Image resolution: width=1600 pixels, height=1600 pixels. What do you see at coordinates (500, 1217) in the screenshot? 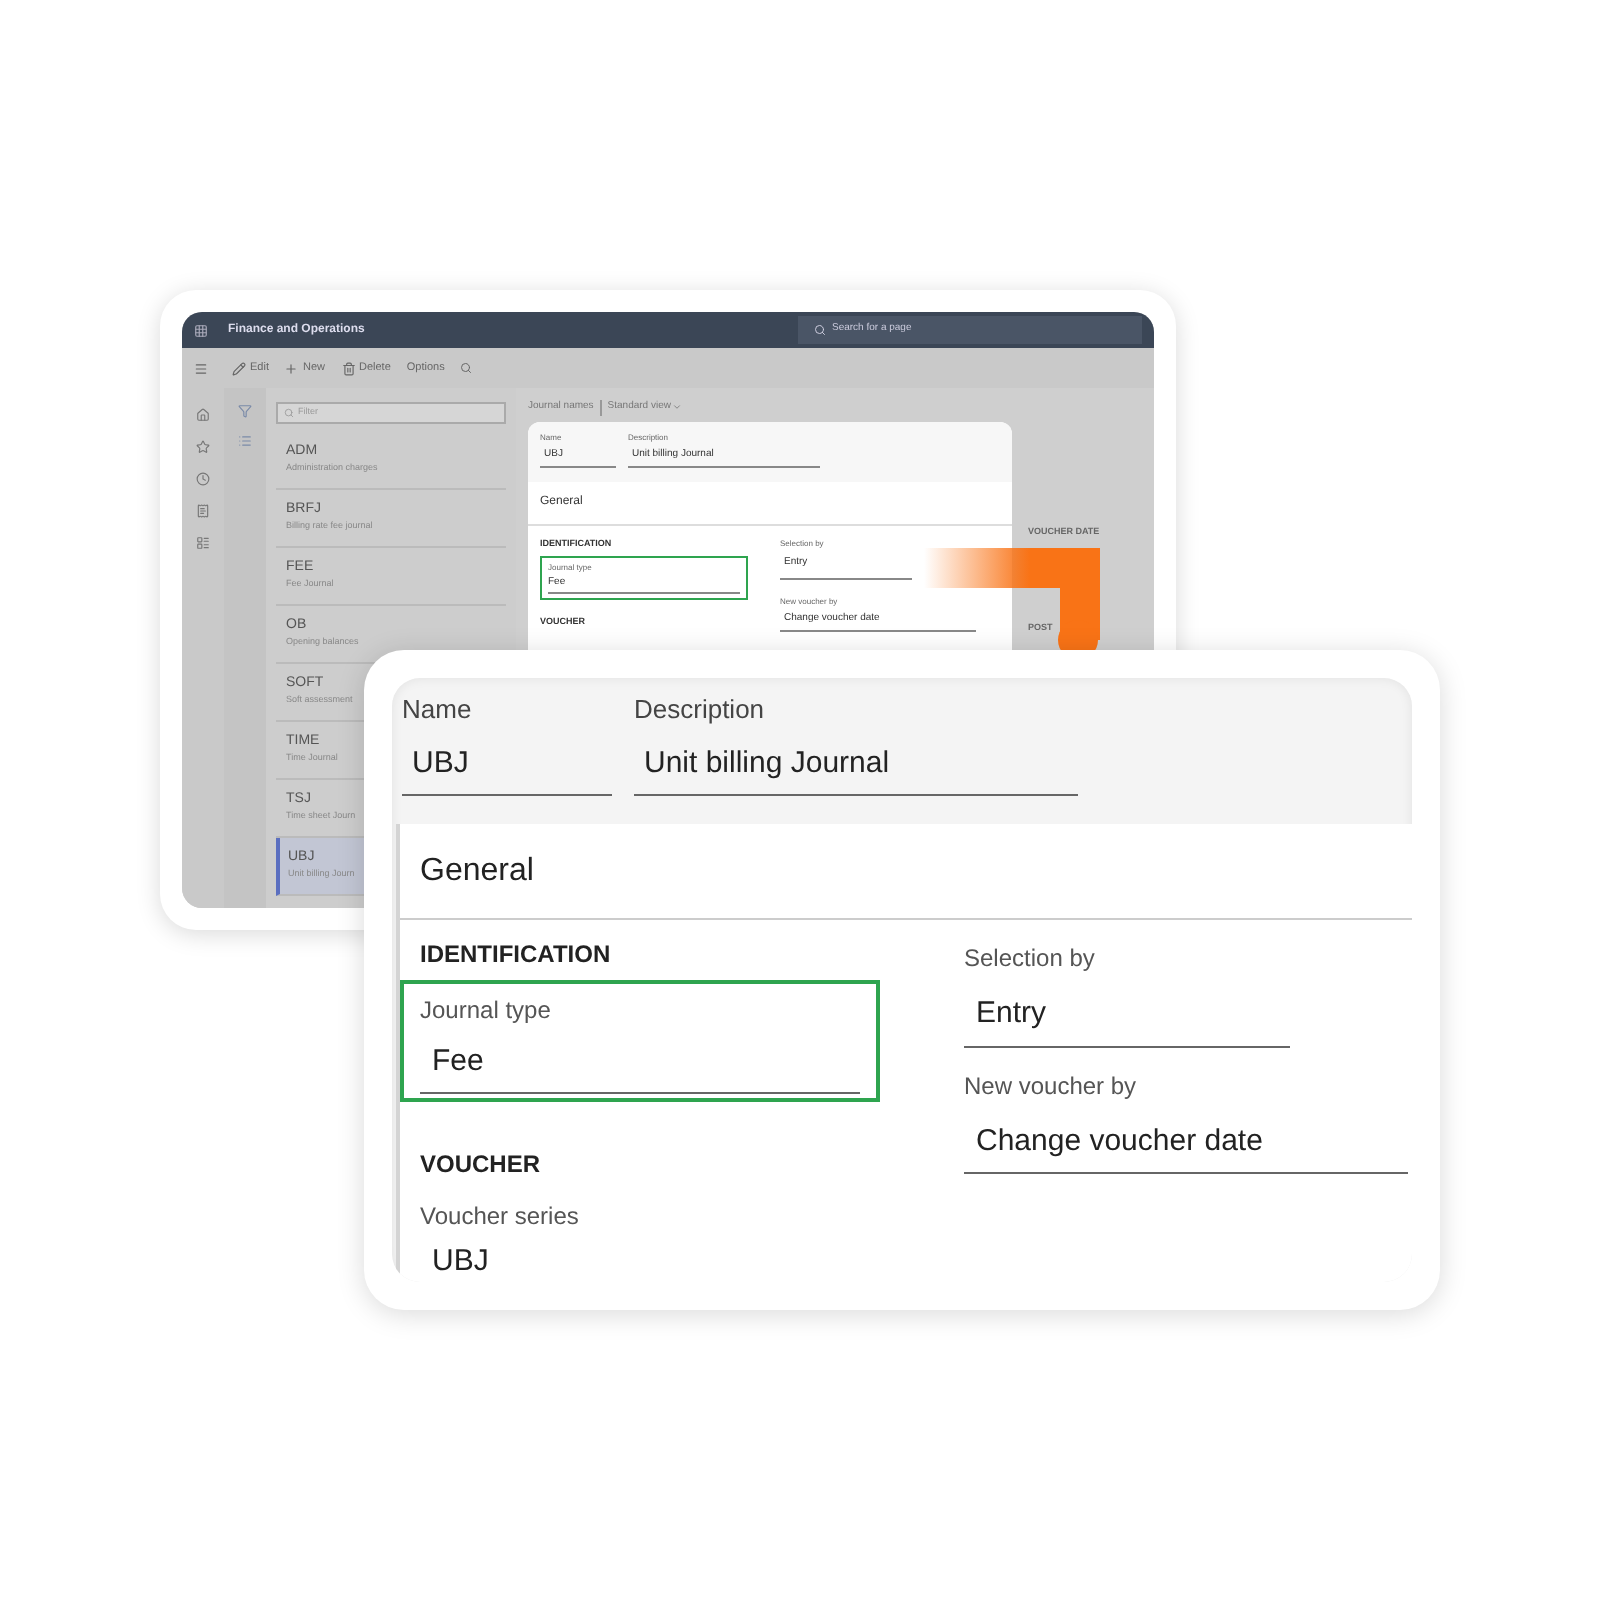
I see `field-label: Voucher series` at bounding box center [500, 1217].